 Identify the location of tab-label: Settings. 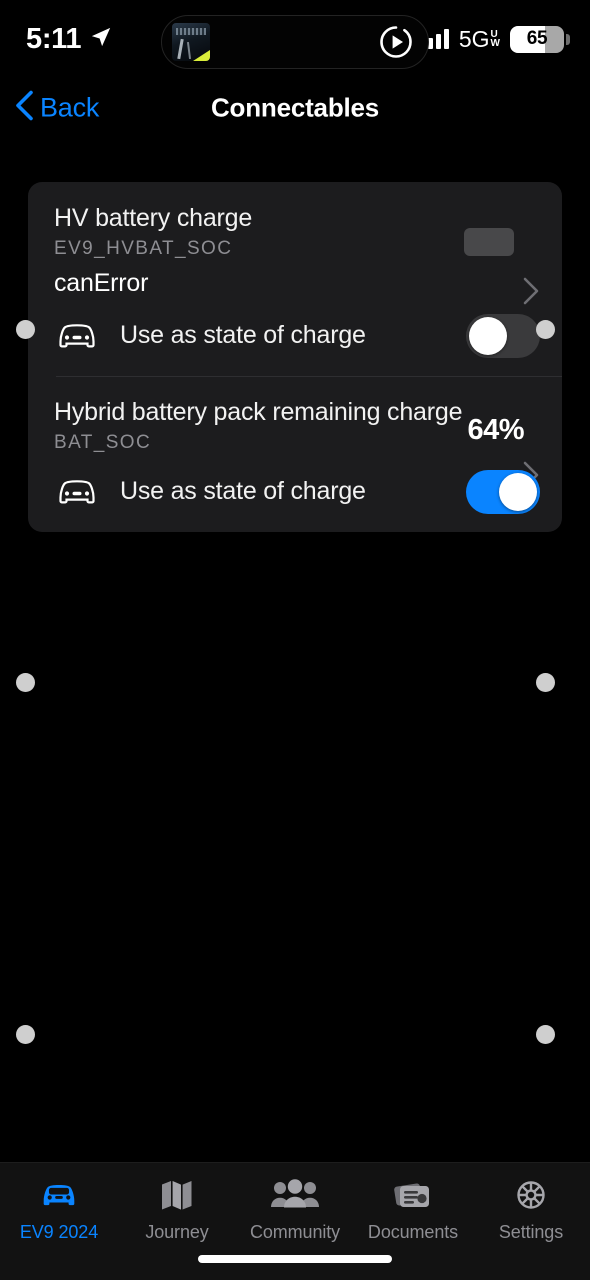
(531, 1232).